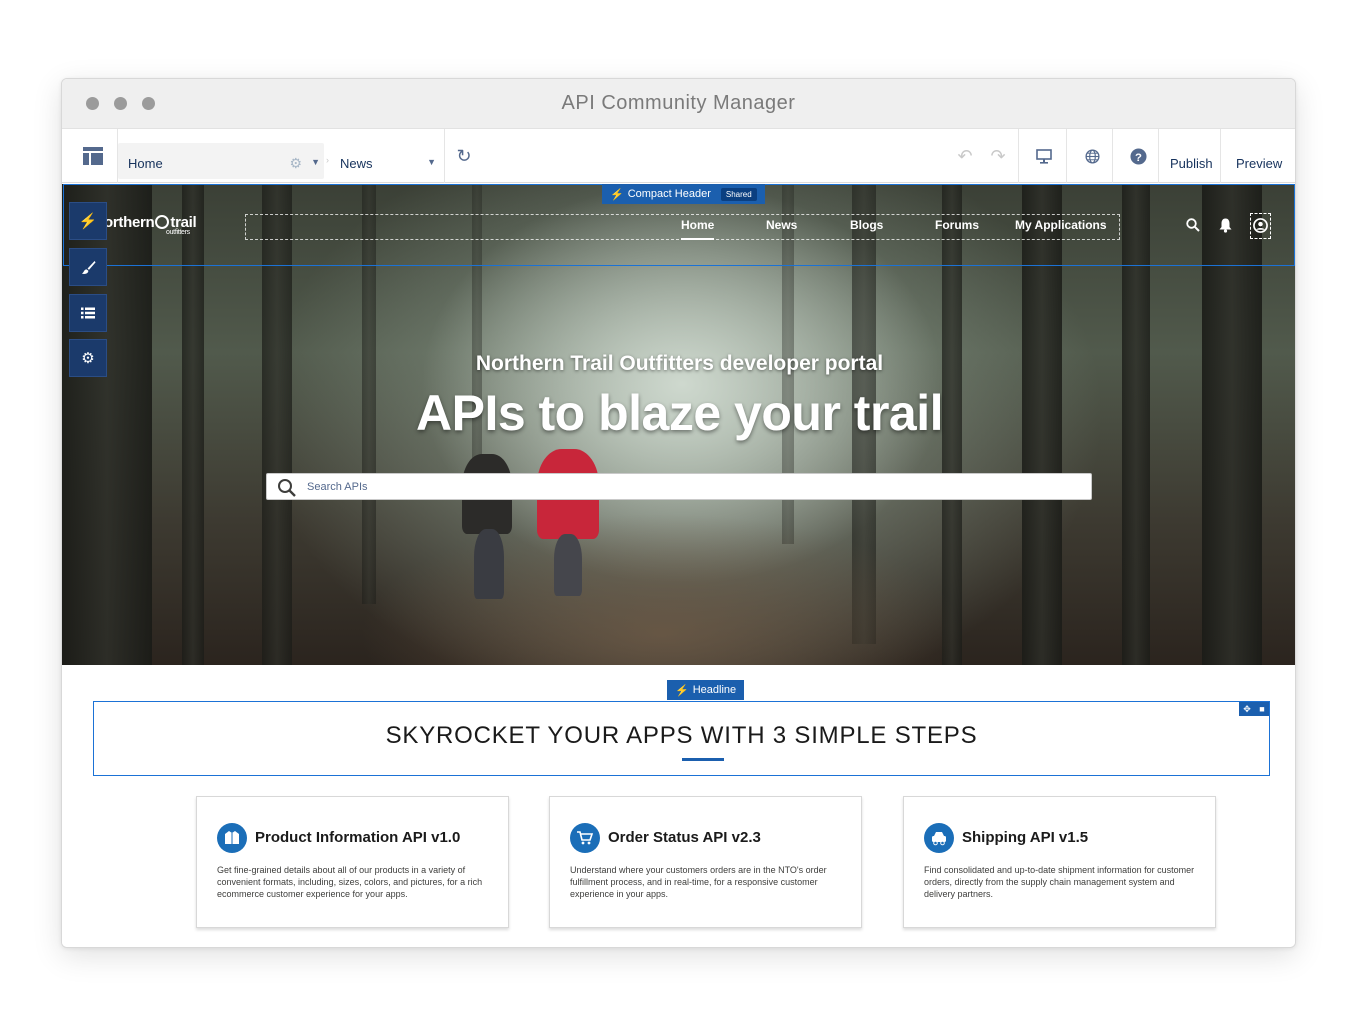 This screenshot has height=1017, width=1357. I want to click on notifications-button, so click(1225, 227).